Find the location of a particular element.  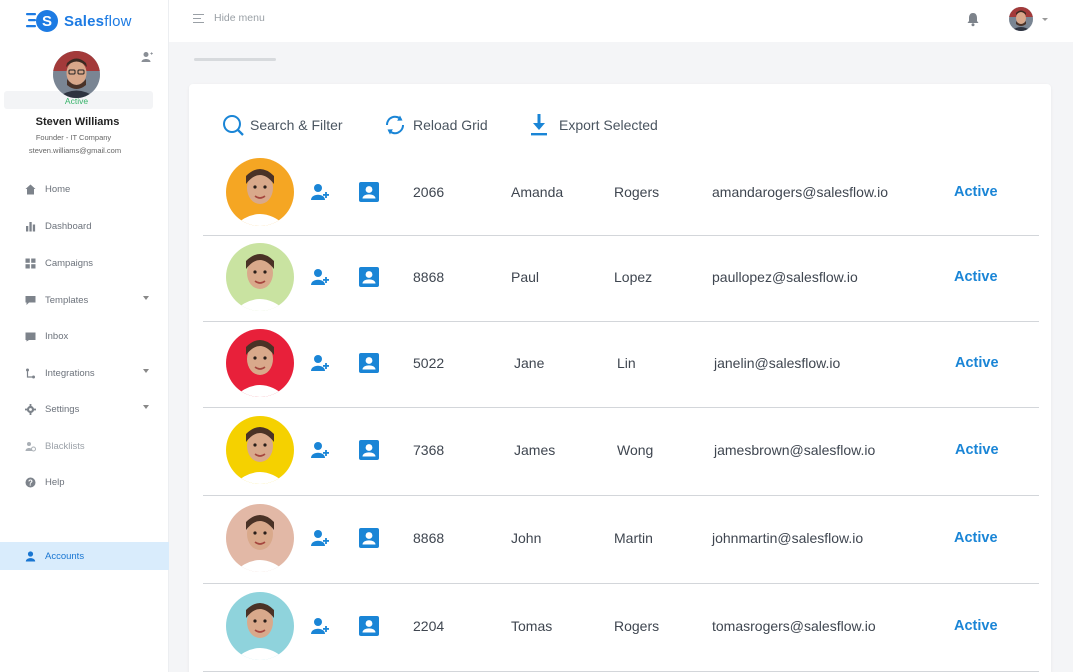

account-id: 8868 is located at coordinates (429, 277).